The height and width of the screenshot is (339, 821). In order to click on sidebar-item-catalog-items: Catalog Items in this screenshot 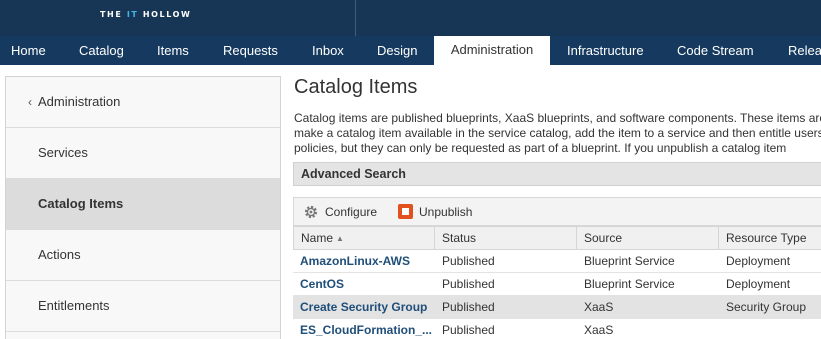, I will do `click(143, 204)`.